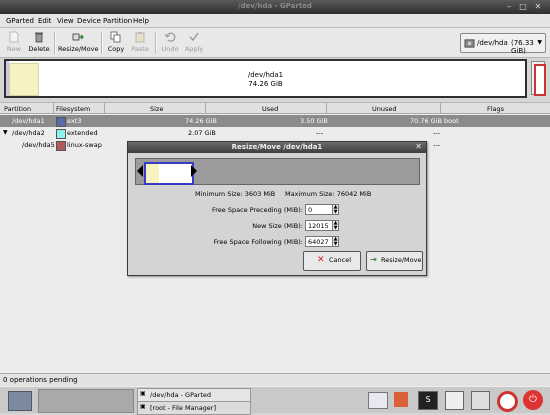 This screenshot has width=550, height=415. I want to click on editor-icon, so click(454, 400).